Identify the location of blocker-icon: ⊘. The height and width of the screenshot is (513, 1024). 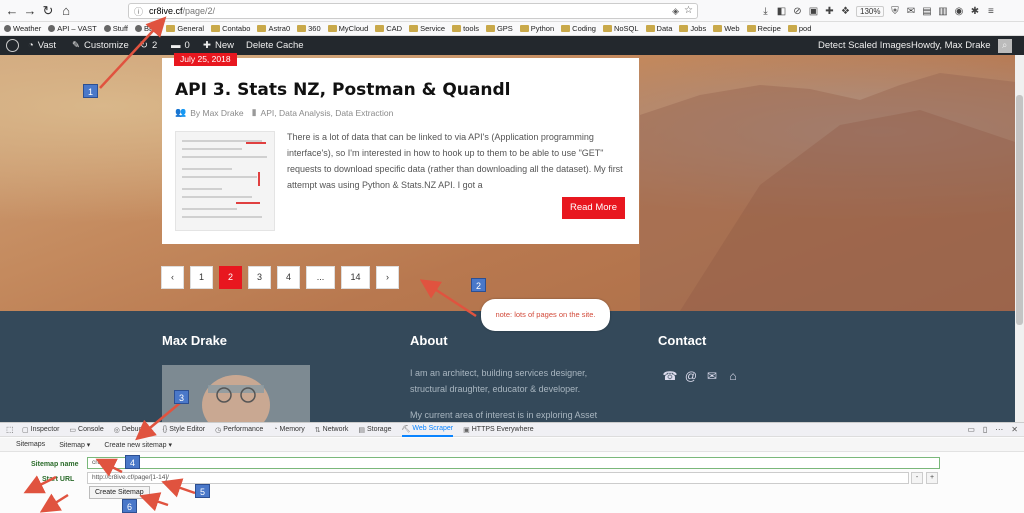
(797, 11).